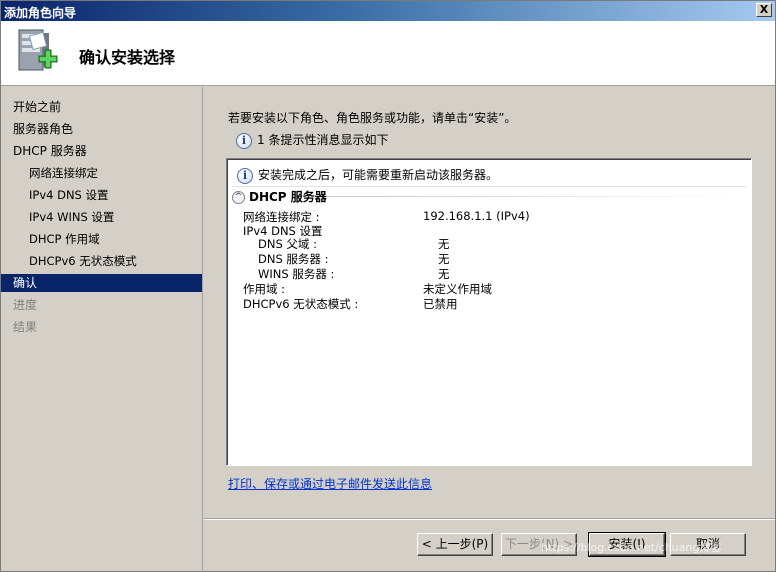  What do you see at coordinates (388, 11) in the screenshot?
I see `title-bar: 添加角色向导 X` at bounding box center [388, 11].